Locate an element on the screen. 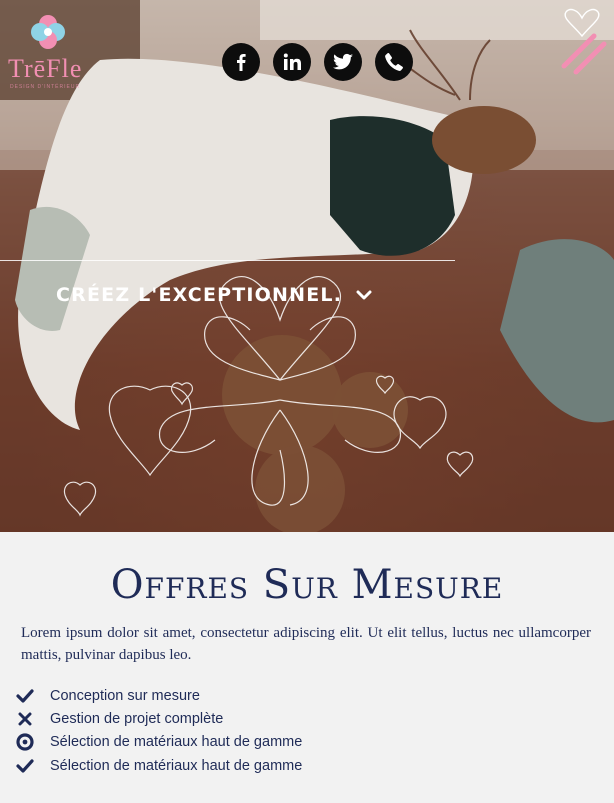  heart-decoration-icon is located at coordinates (584, 41).